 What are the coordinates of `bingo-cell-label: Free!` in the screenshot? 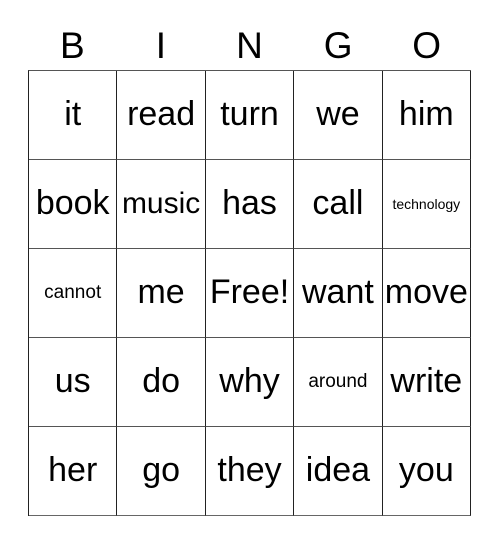 It's located at (249, 292).